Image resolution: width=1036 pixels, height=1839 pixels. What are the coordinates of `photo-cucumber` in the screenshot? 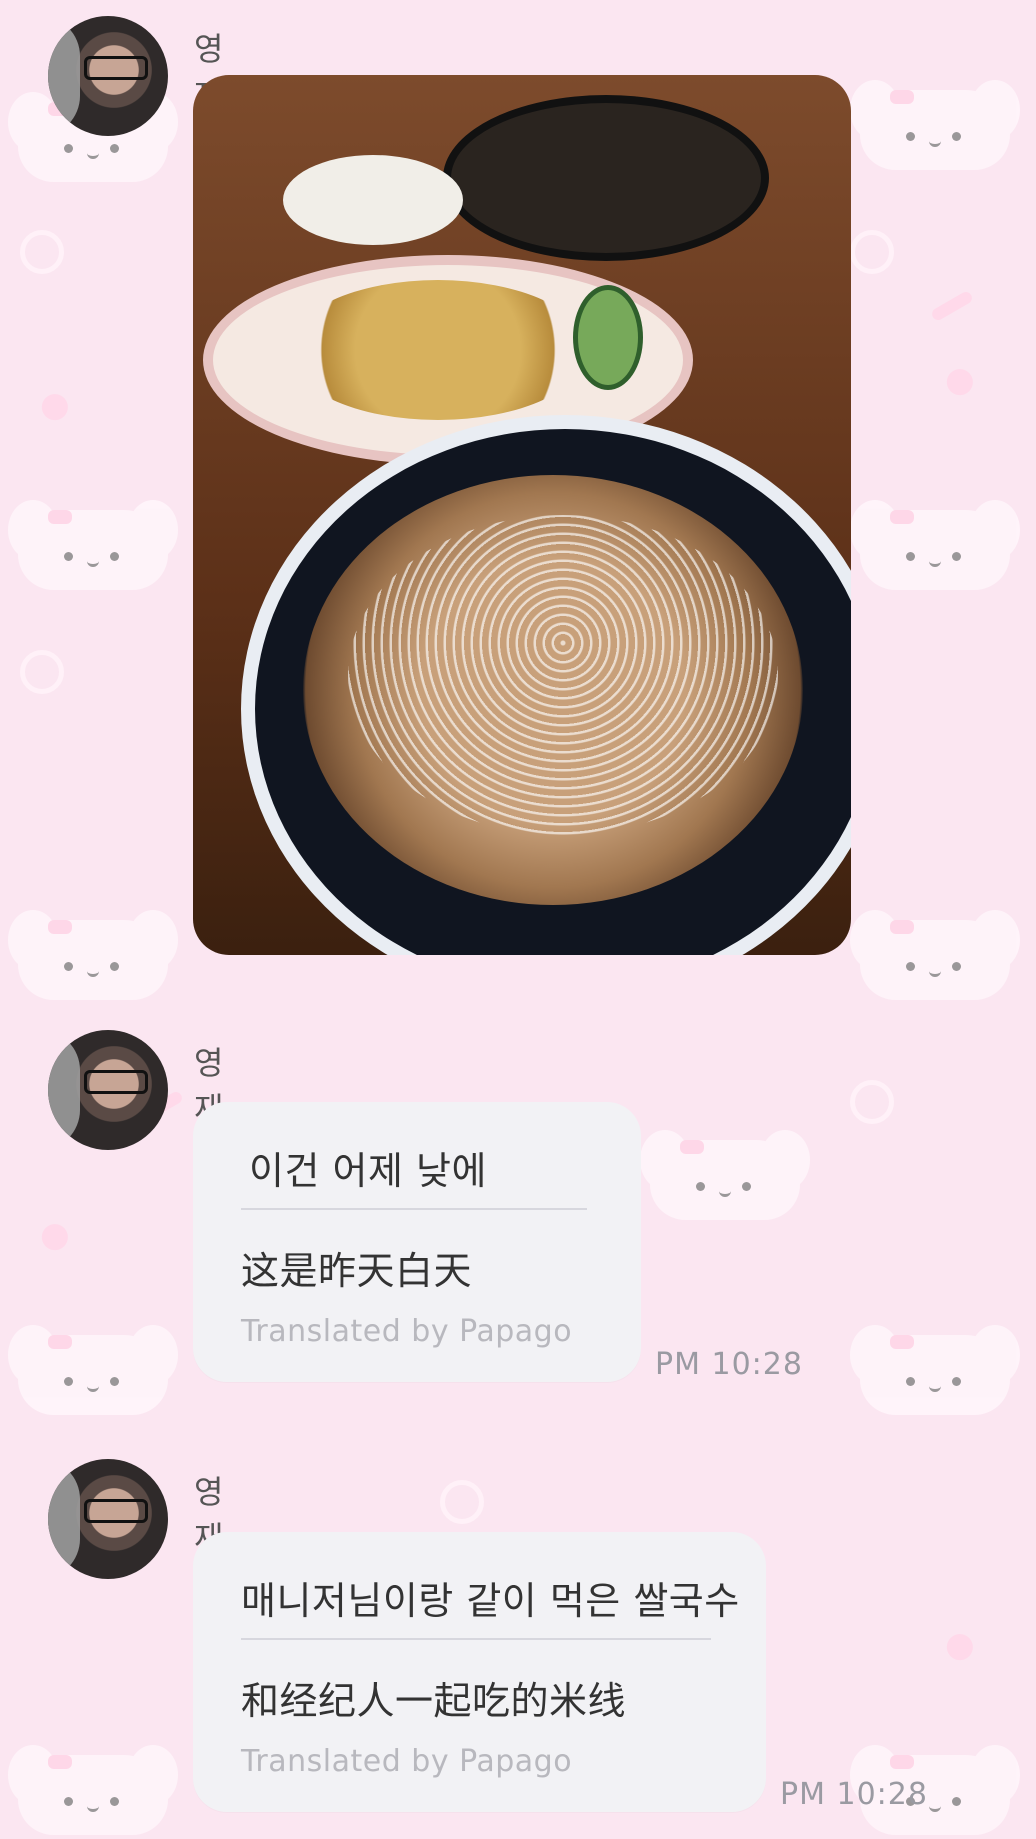 It's located at (608, 337).